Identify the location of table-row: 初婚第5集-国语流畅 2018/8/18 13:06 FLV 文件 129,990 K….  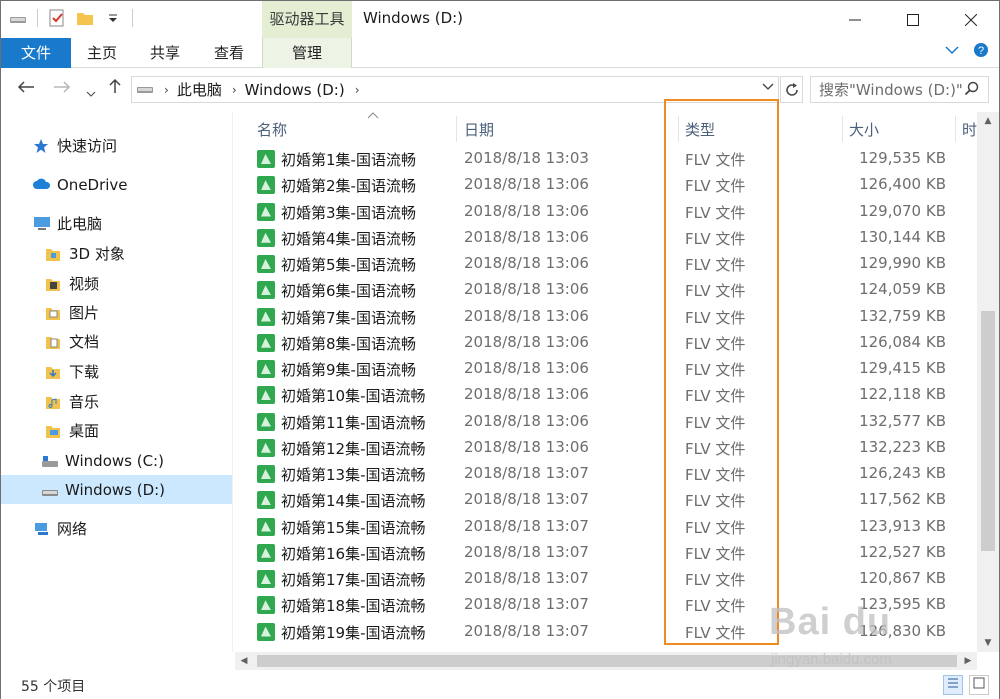
(606, 264).